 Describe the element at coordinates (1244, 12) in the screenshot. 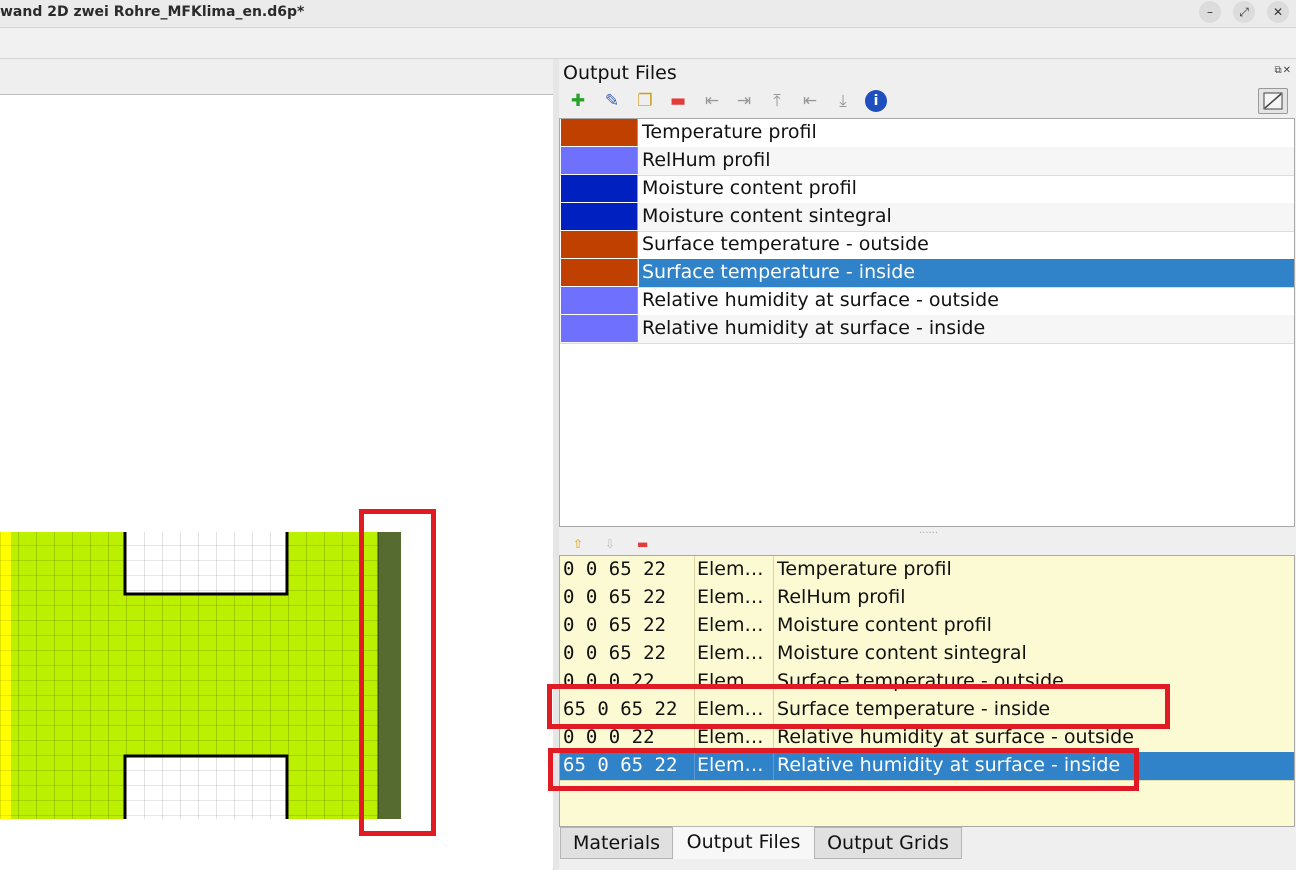

I see `maximize-button: ⤢` at that location.